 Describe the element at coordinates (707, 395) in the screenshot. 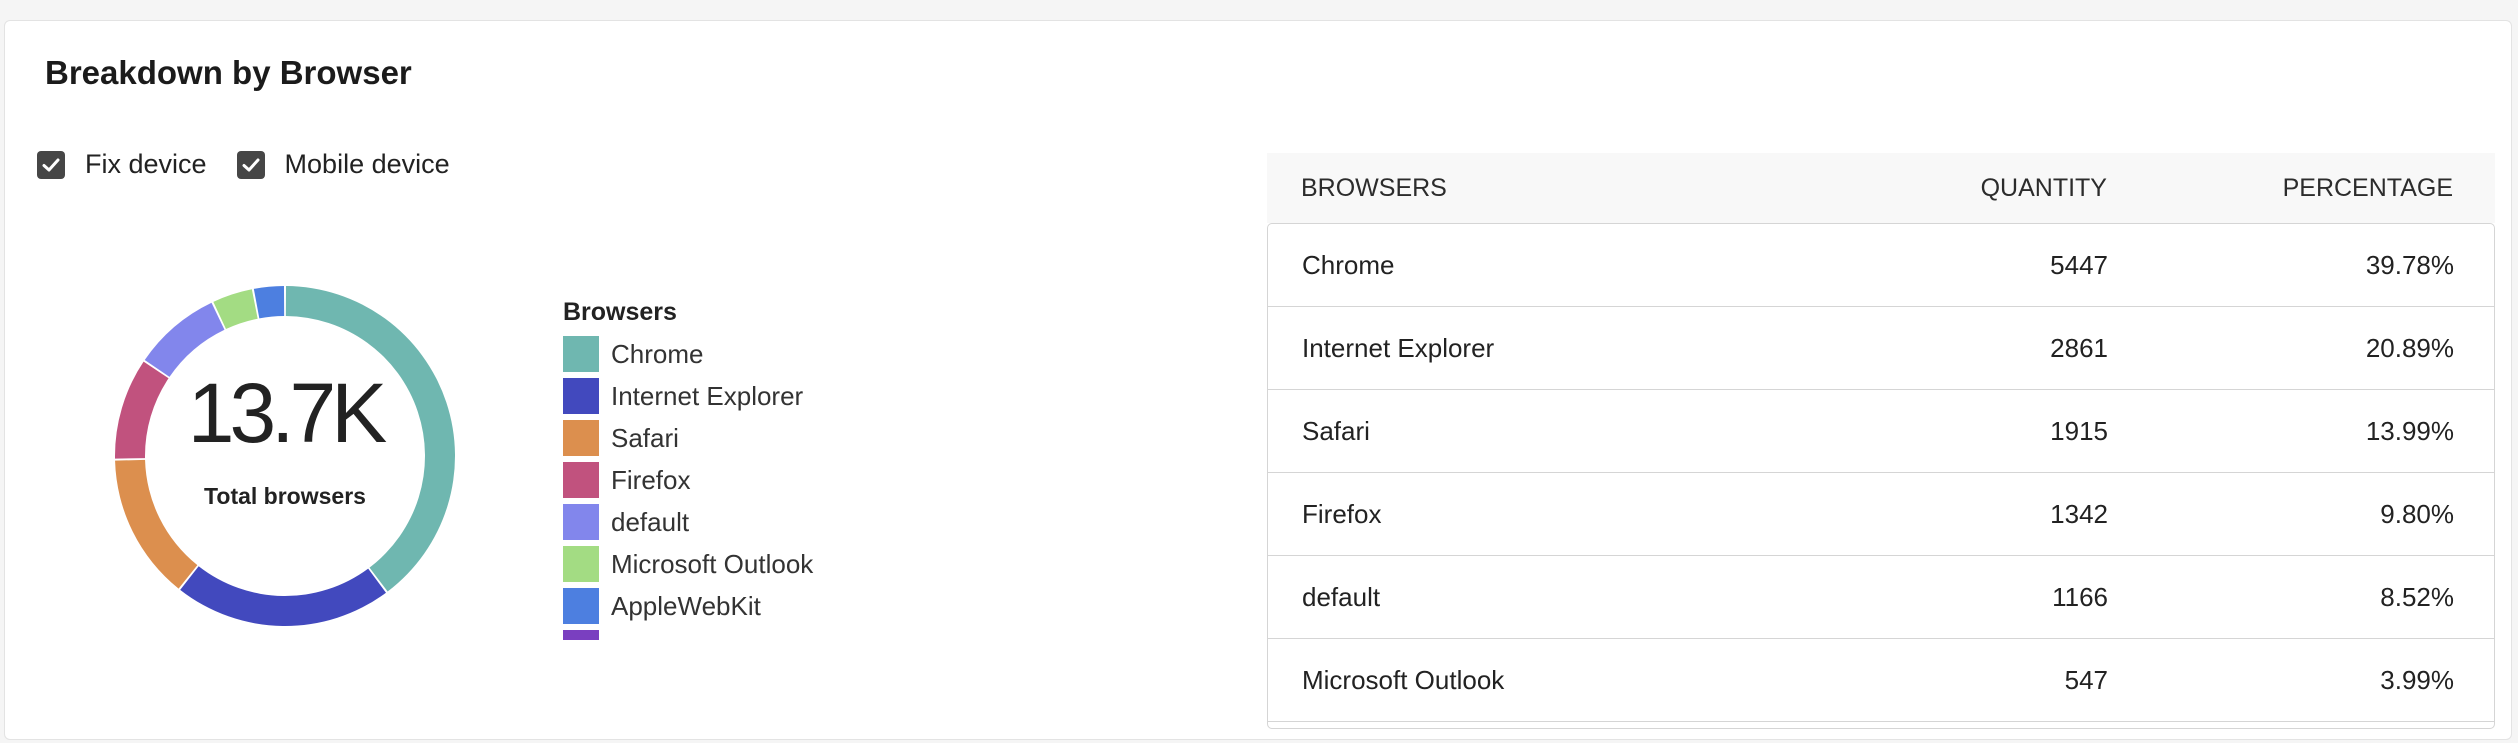

I see `legend-label: Internet Explorer` at that location.